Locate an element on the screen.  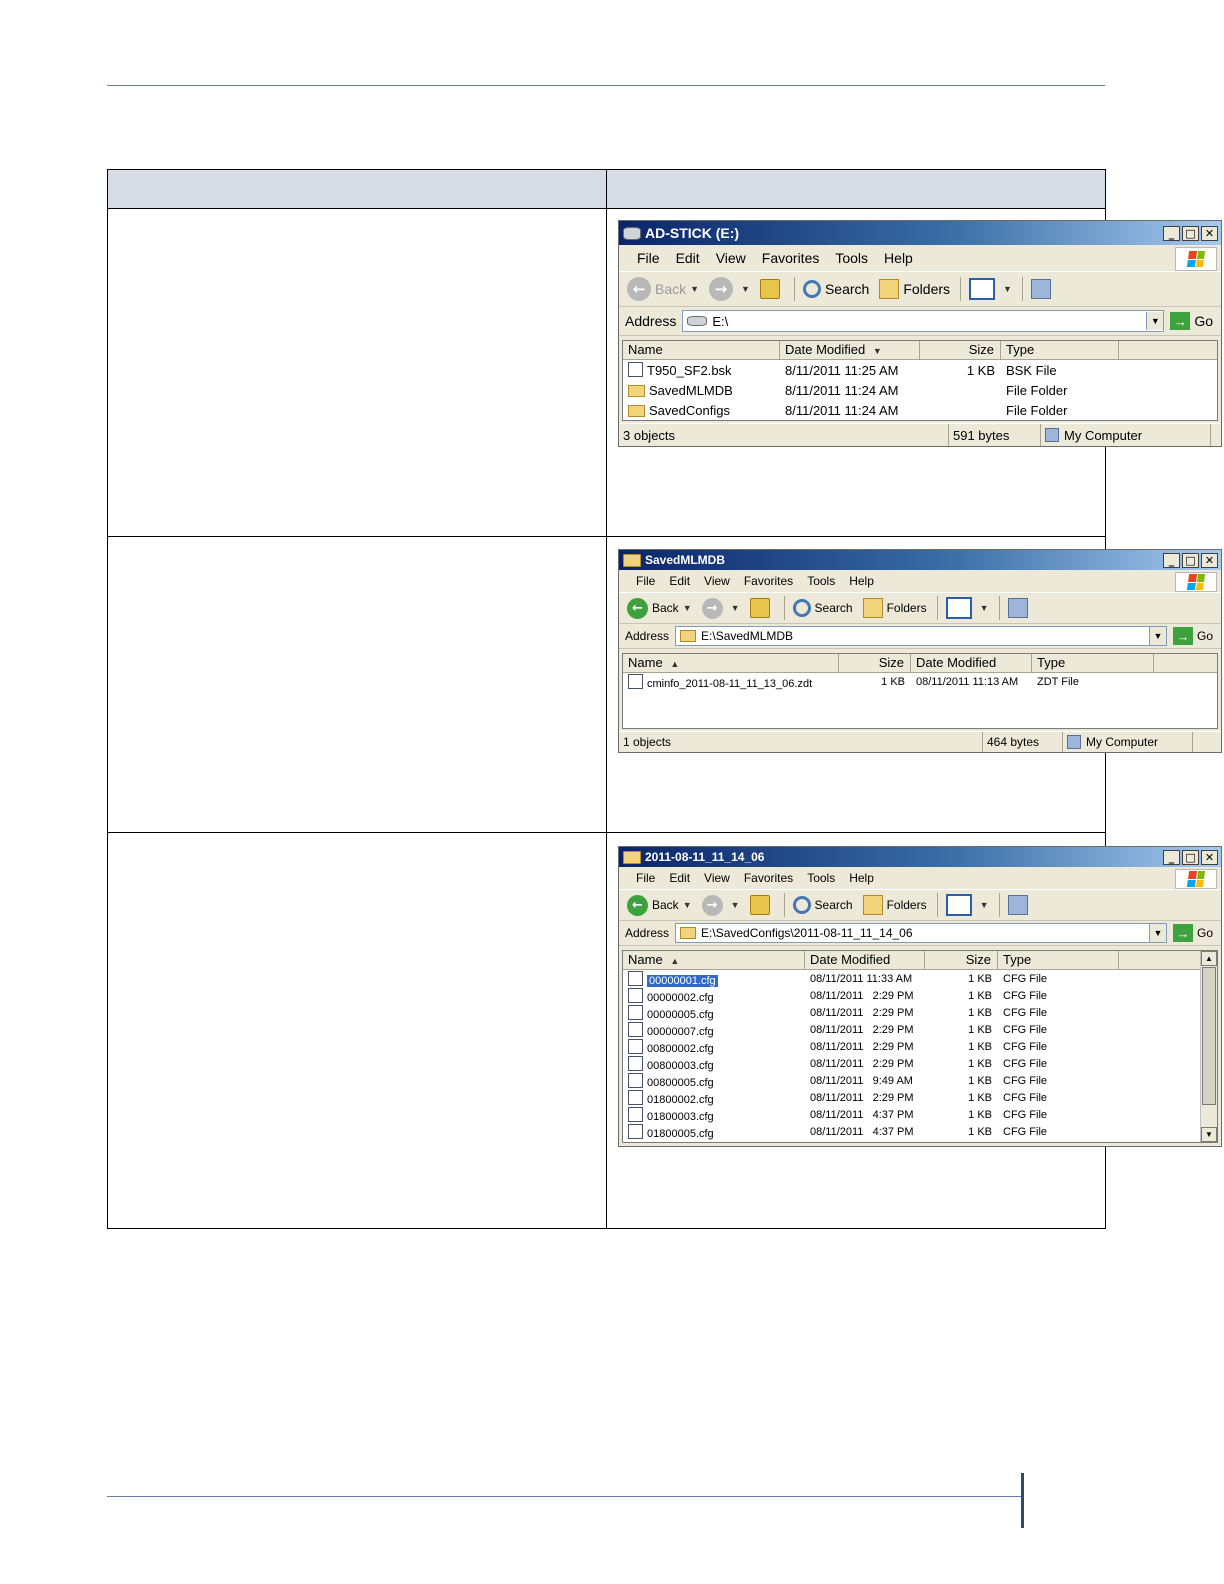
sync-icon is located at coordinates (1040, 289).